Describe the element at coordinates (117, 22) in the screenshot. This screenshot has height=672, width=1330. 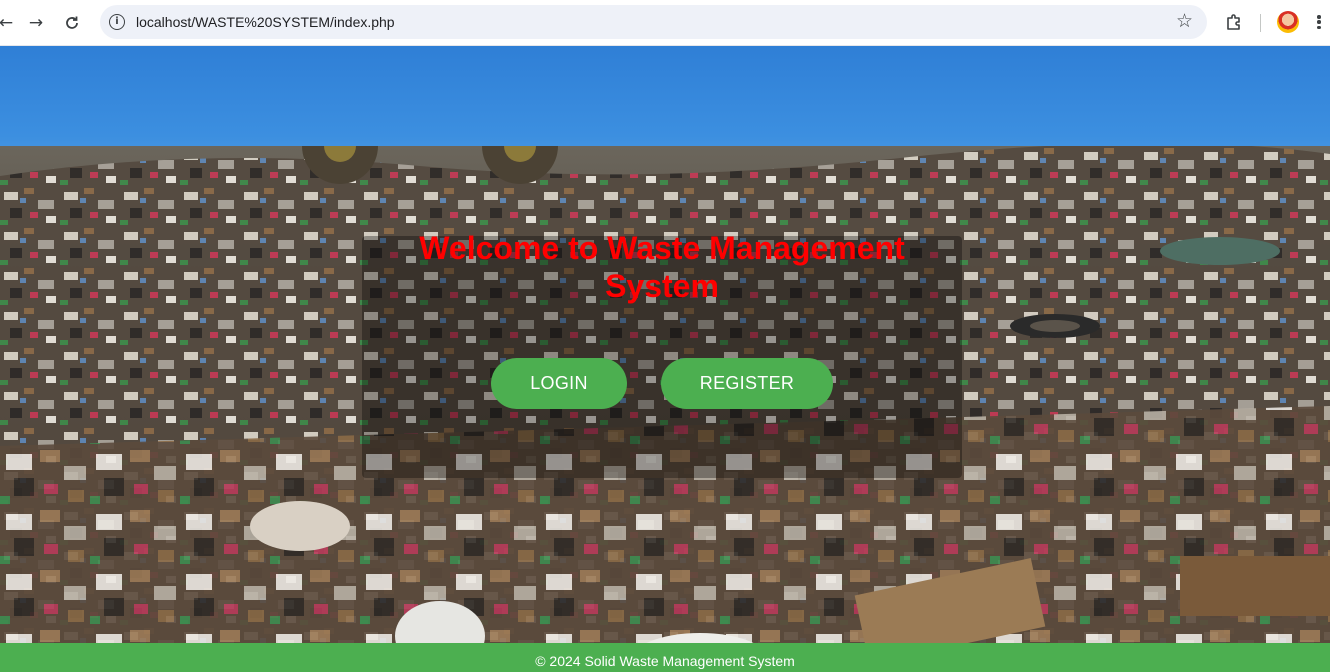
I see `info-icon: i` at that location.